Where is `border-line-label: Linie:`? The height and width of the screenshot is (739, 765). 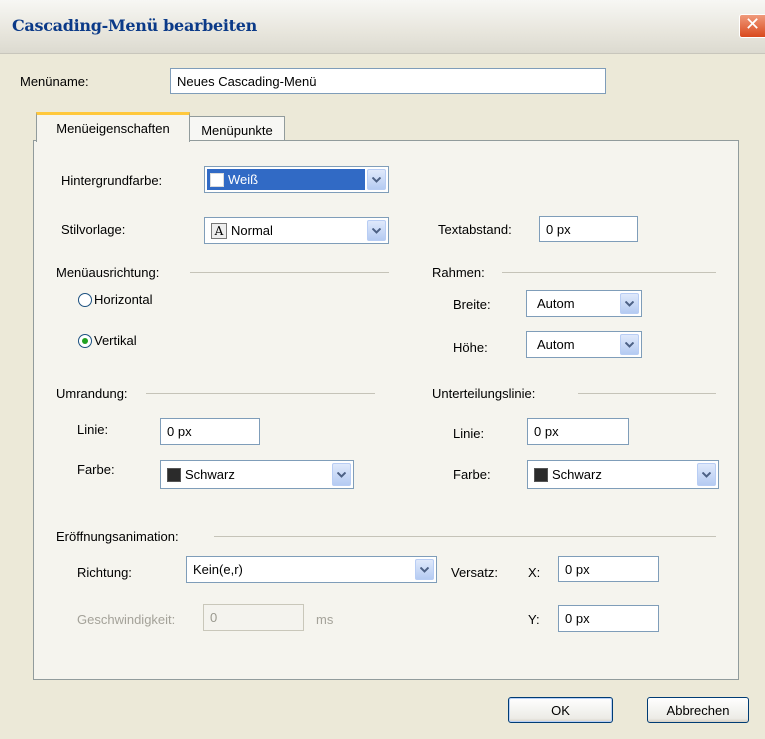 border-line-label: Linie: is located at coordinates (93, 429).